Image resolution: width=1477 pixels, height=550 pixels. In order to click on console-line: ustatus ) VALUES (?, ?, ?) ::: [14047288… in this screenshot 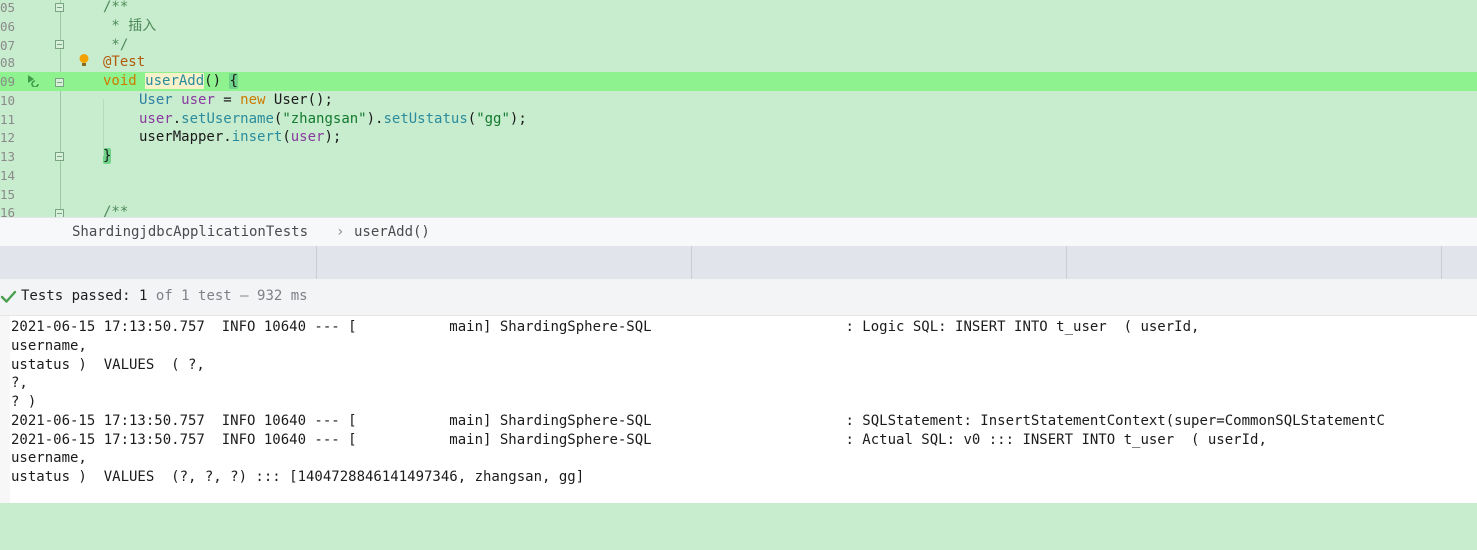, I will do `click(298, 477)`.